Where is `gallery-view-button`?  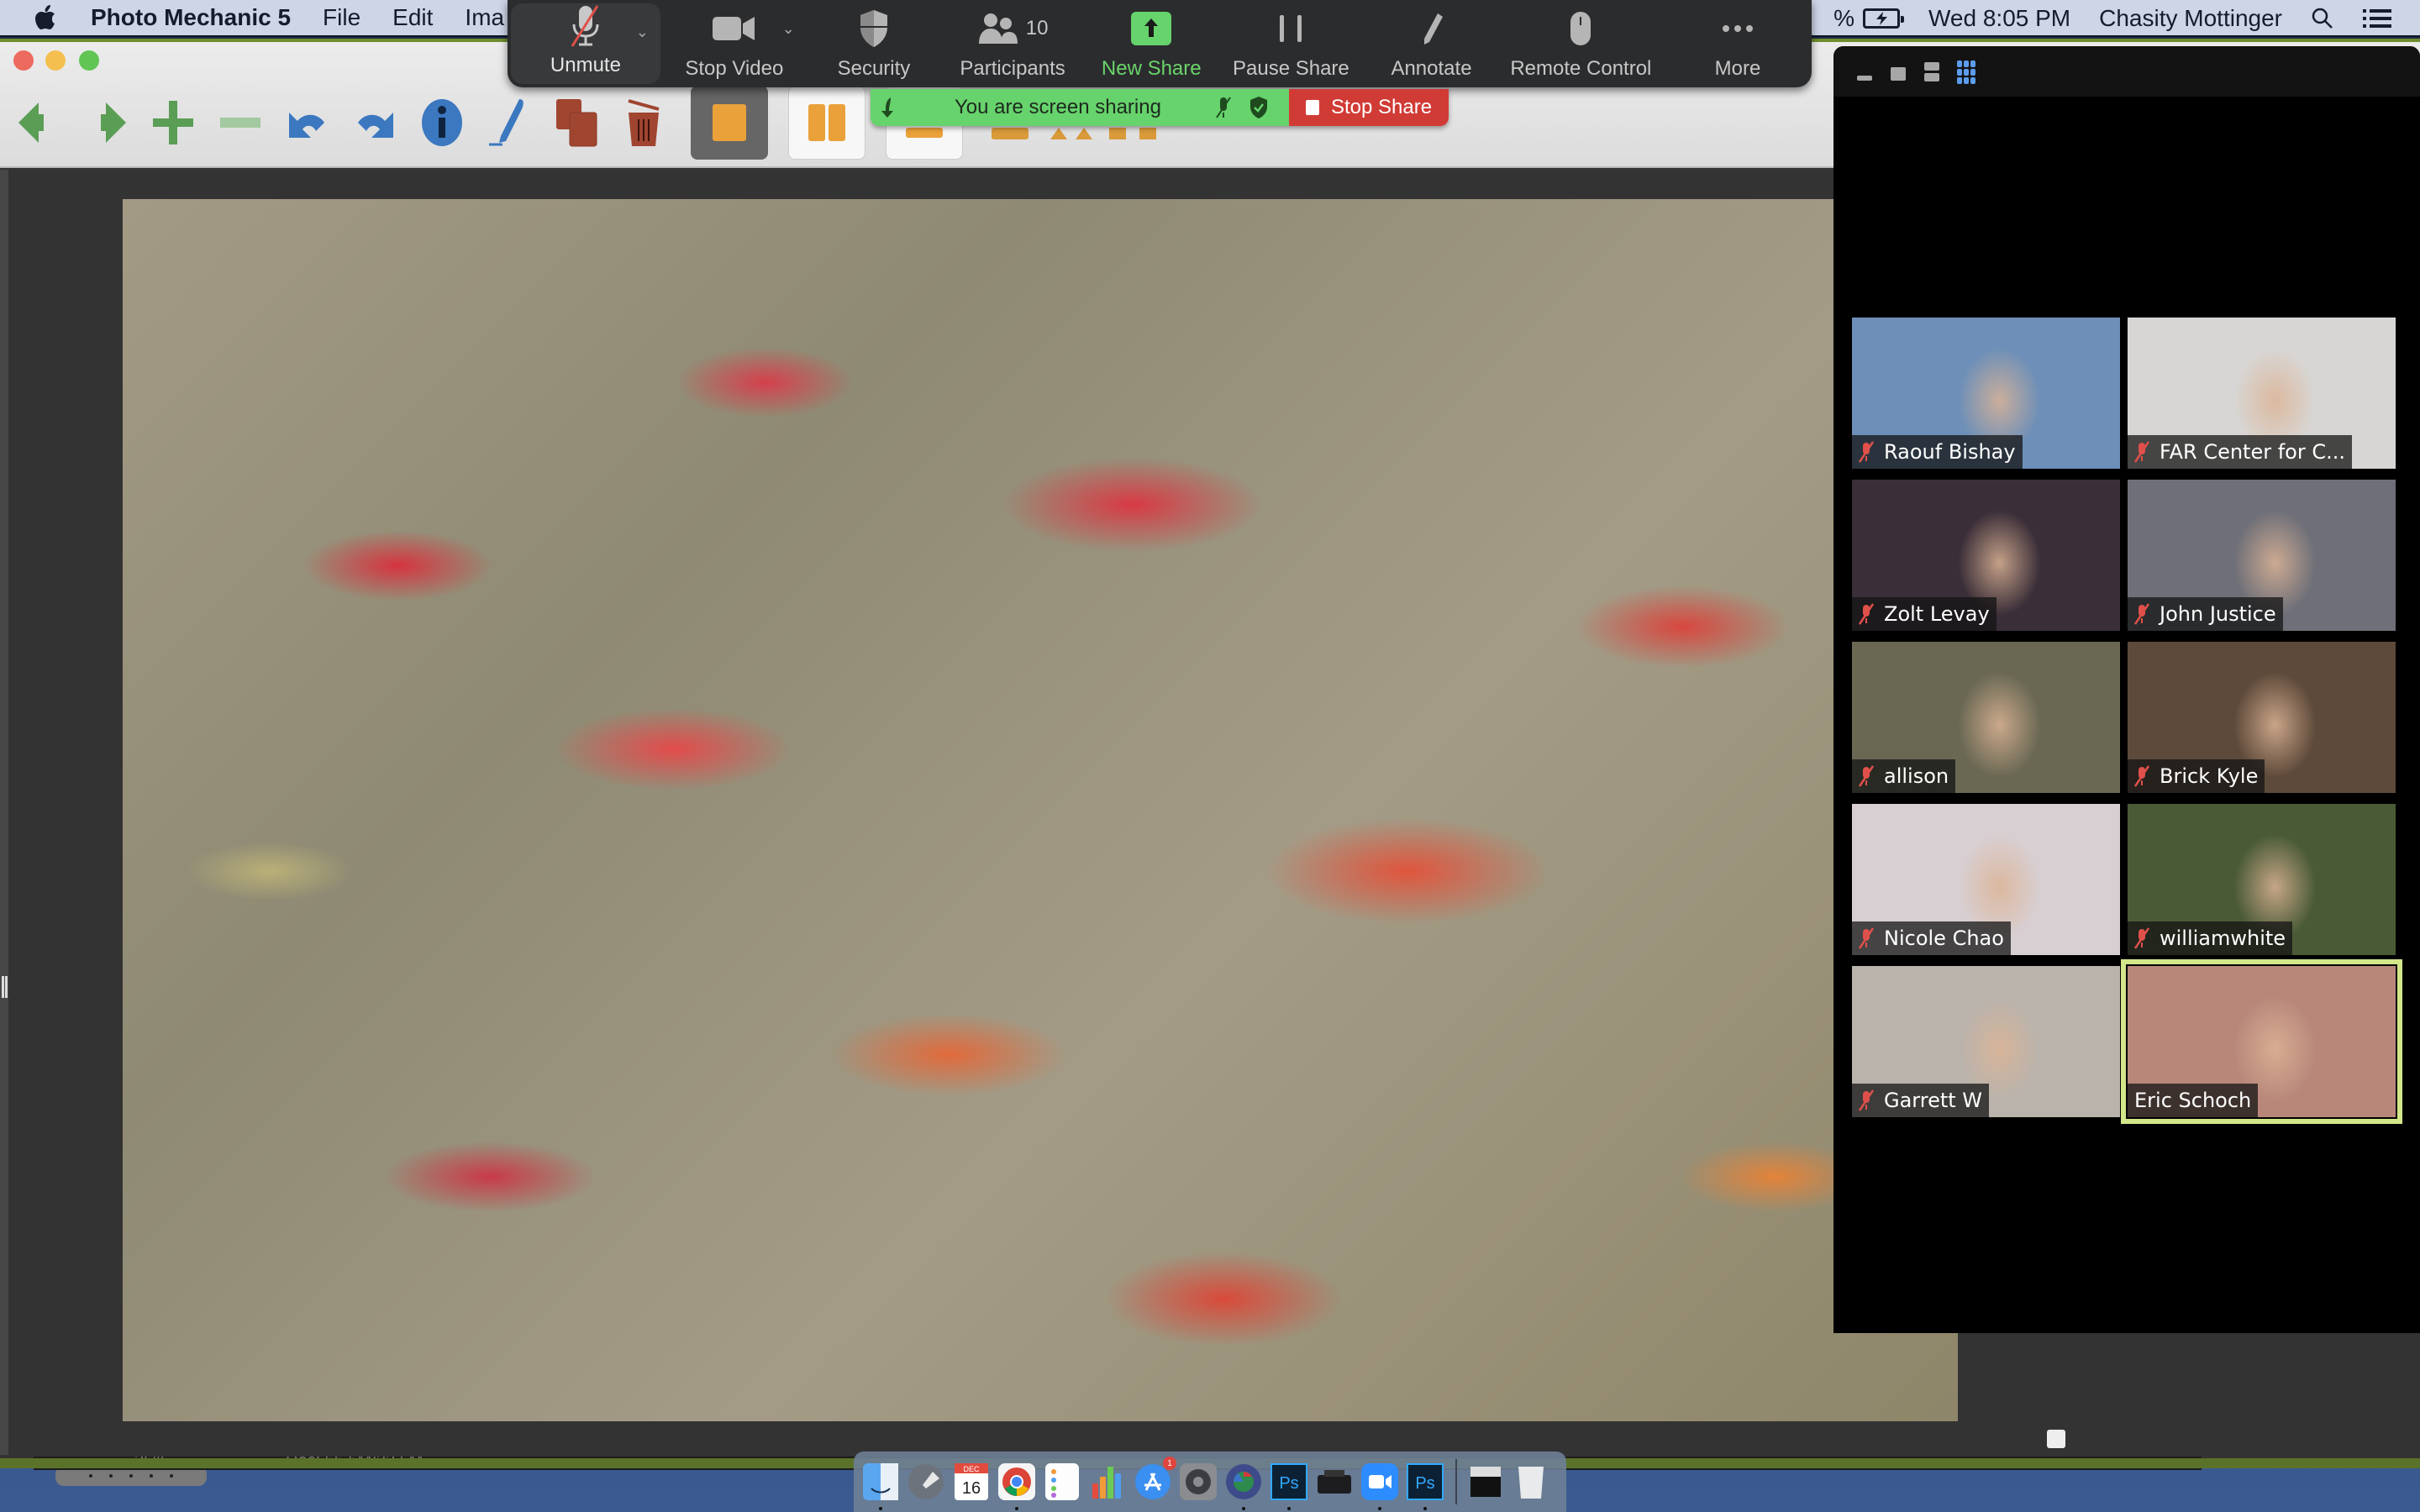 gallery-view-button is located at coordinates (1966, 71).